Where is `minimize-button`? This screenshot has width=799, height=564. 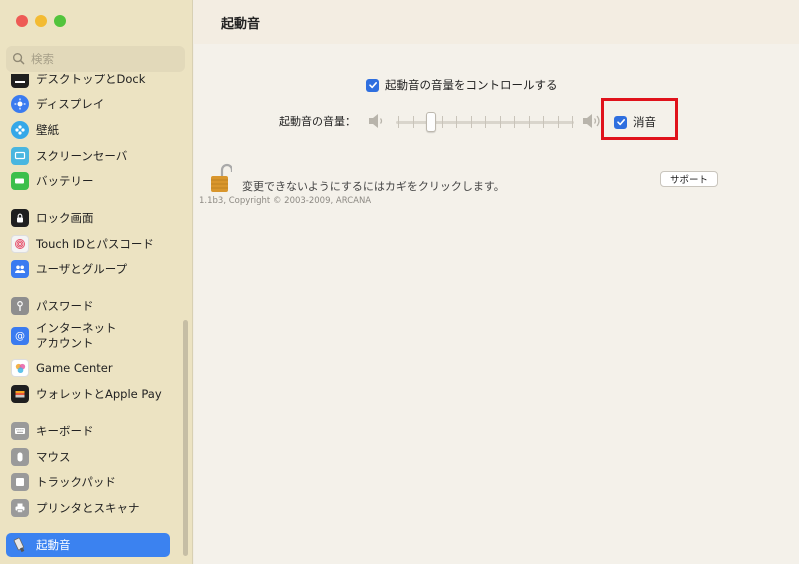
minimize-button is located at coordinates (41, 21).